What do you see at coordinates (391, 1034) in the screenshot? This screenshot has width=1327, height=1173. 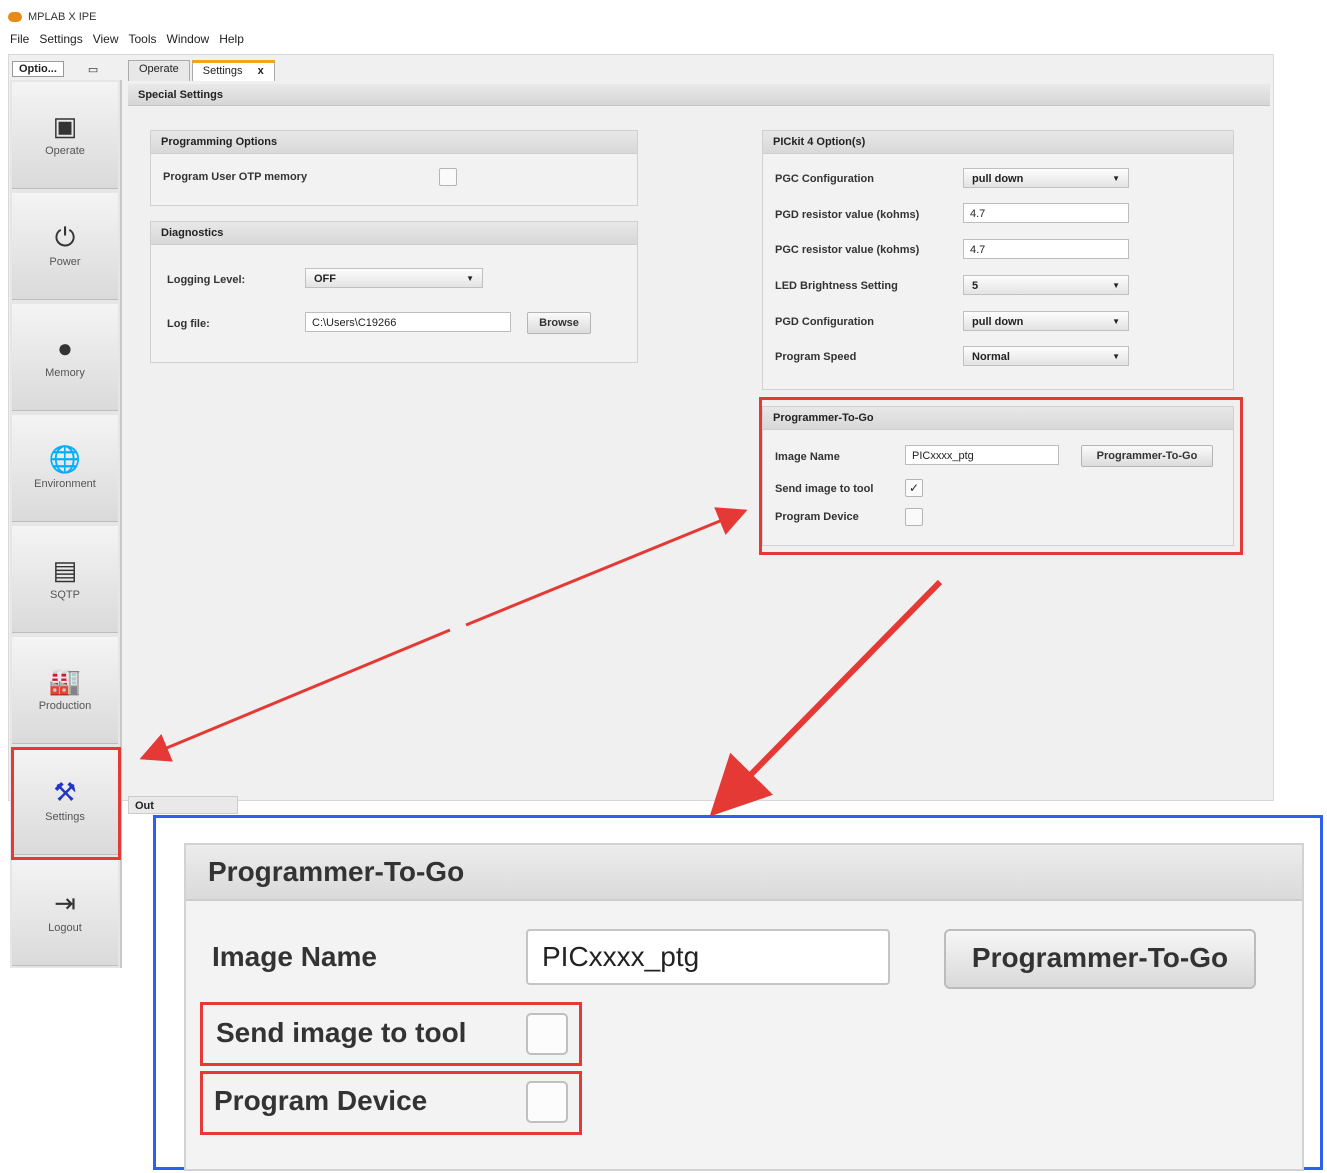 I see `zoom-send-image-highlight` at bounding box center [391, 1034].